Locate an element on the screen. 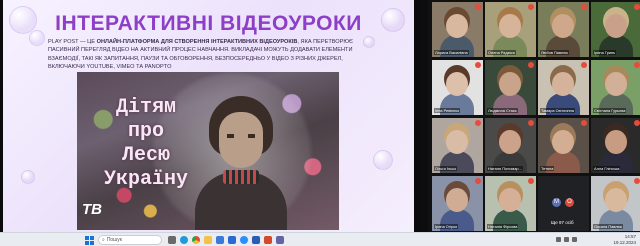  participant-name: Ольга Ілько is located at coordinates (446, 168).